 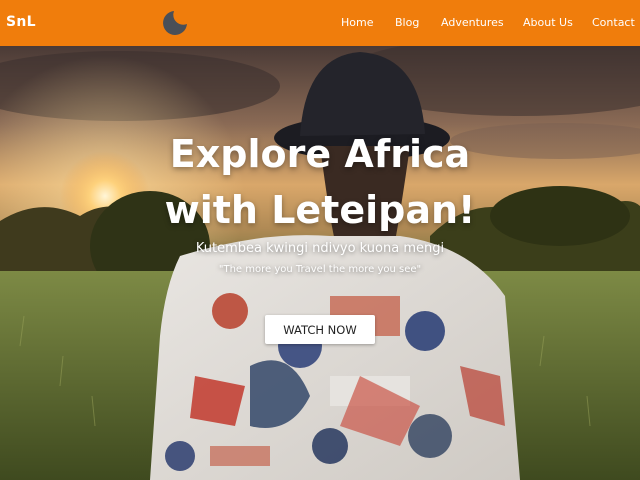 I want to click on watch-now-button: WATCH NOW, so click(x=320, y=329).